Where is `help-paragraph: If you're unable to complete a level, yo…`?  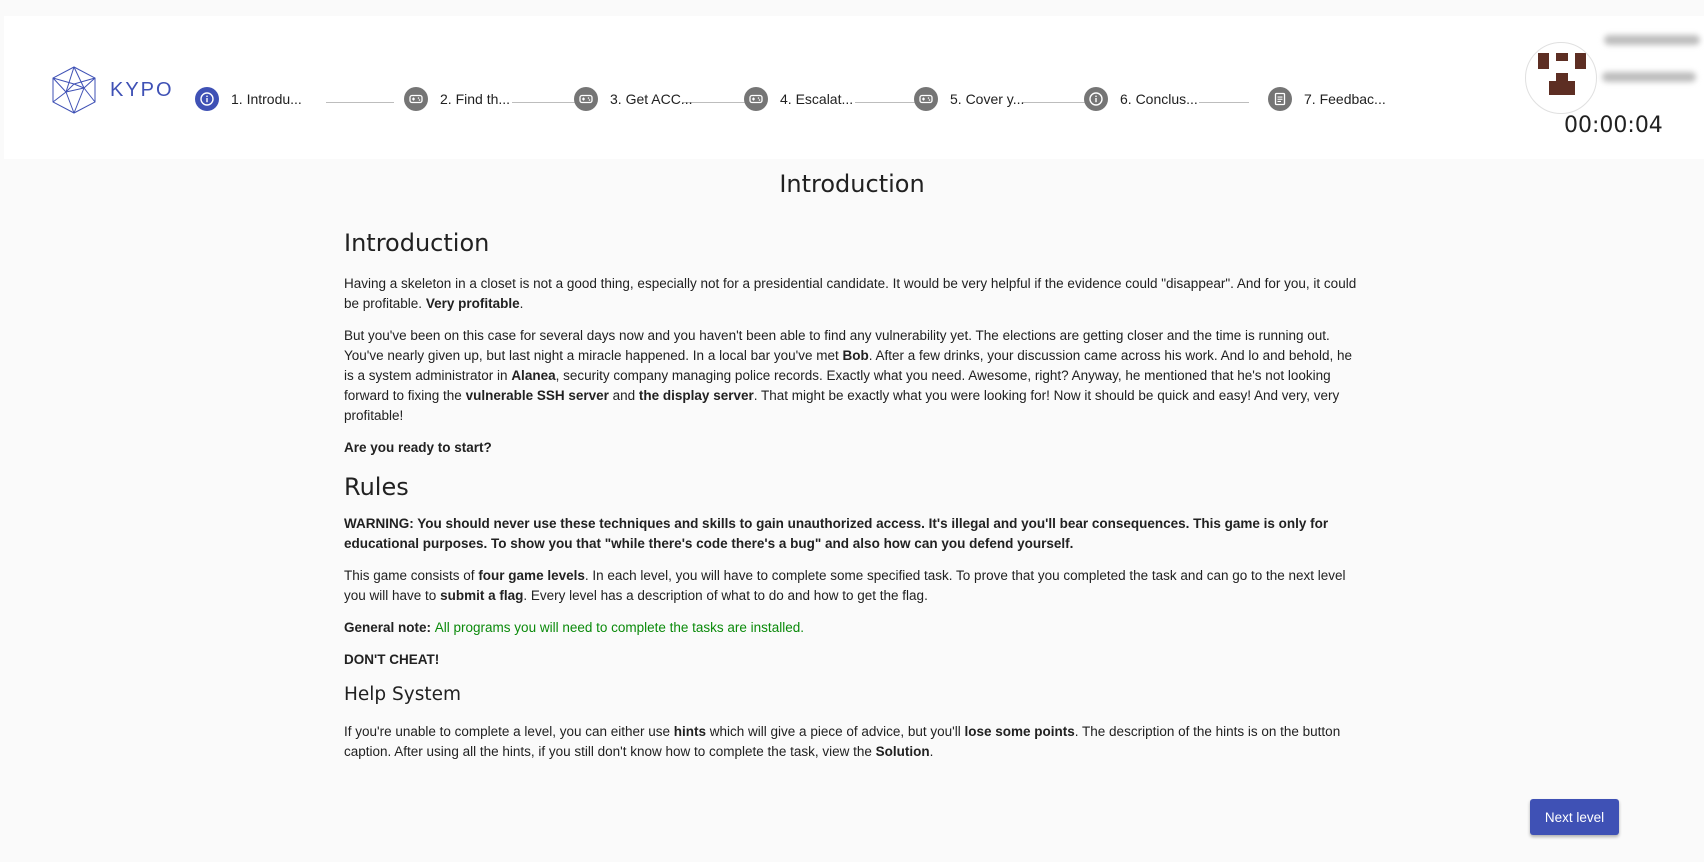 help-paragraph: If you're unable to complete a level, yo… is located at coordinates (842, 741).